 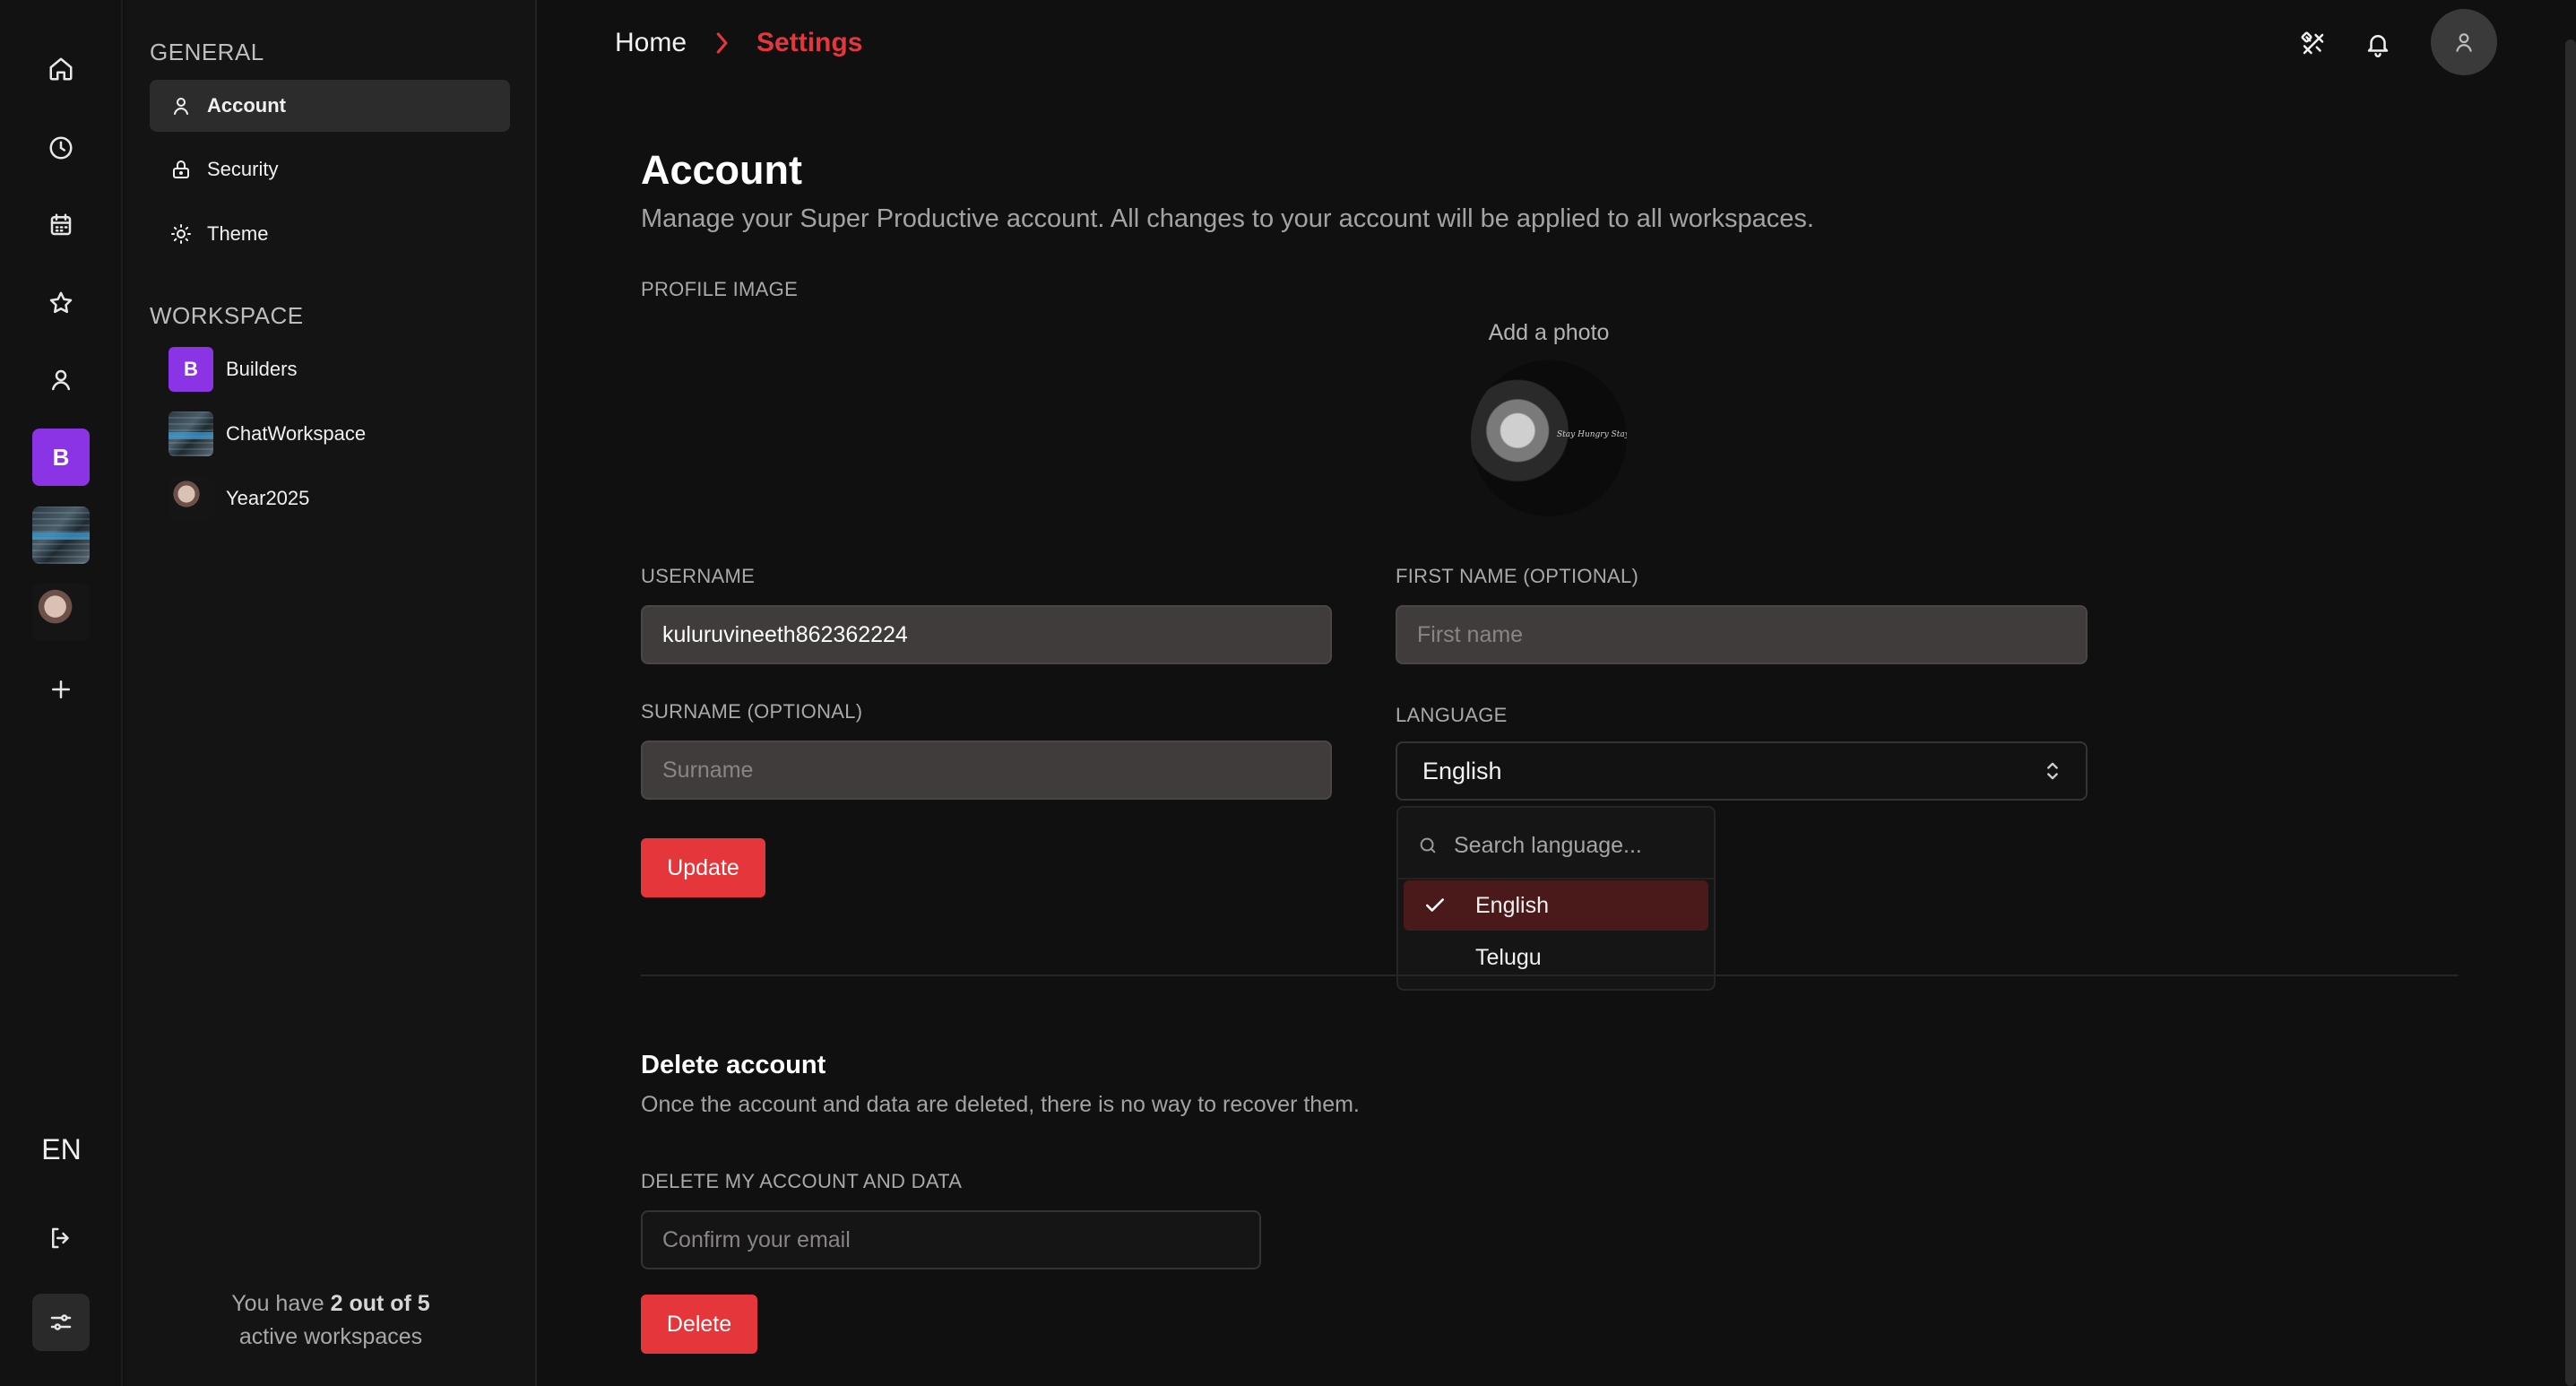 I want to click on first-name-input, so click(x=1742, y=634).